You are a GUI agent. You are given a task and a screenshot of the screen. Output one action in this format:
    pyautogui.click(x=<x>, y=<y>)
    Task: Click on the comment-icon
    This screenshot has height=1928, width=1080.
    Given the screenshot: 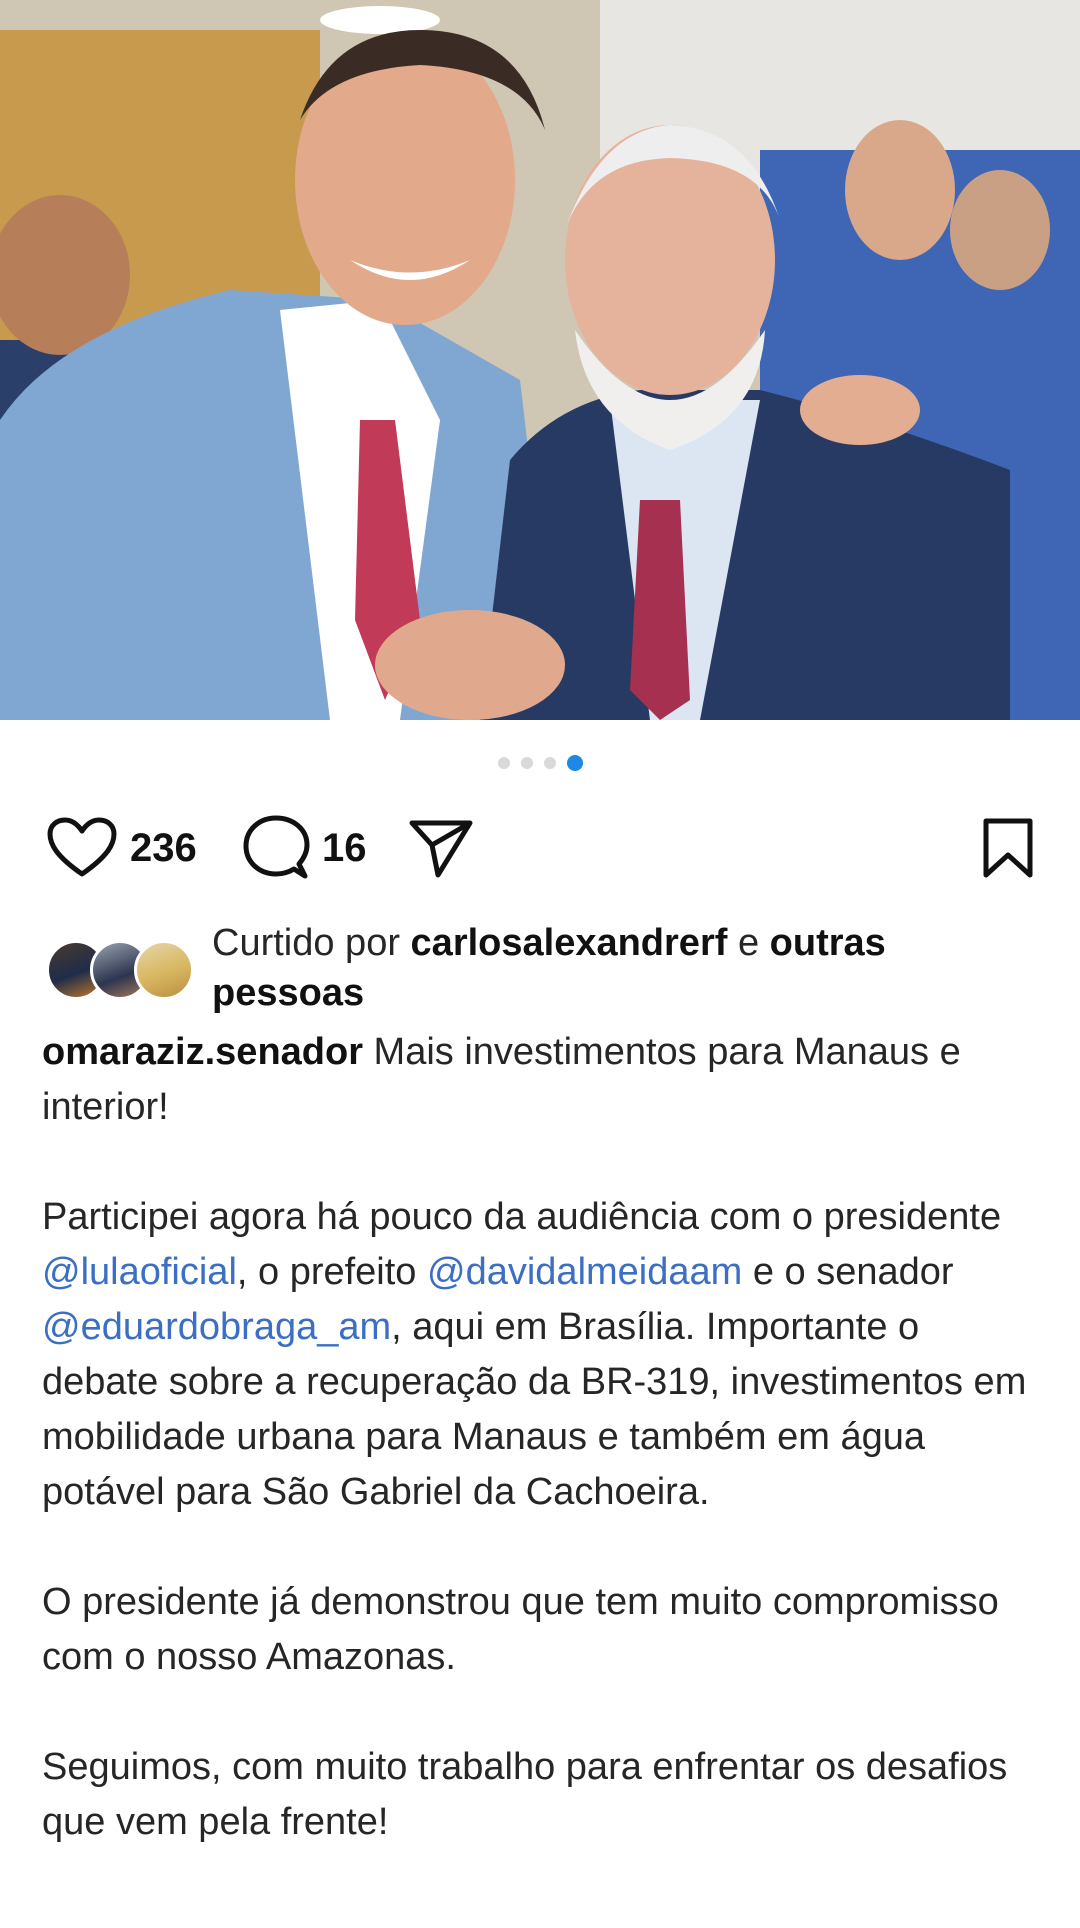 What is the action you would take?
    pyautogui.click(x=276, y=847)
    